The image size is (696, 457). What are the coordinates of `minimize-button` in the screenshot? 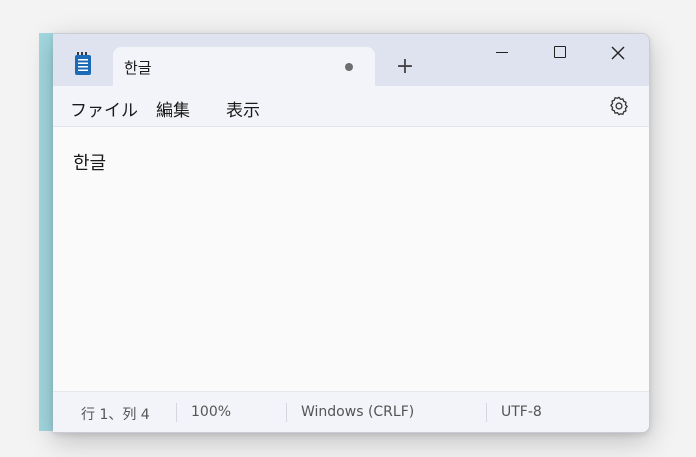 It's located at (502, 53).